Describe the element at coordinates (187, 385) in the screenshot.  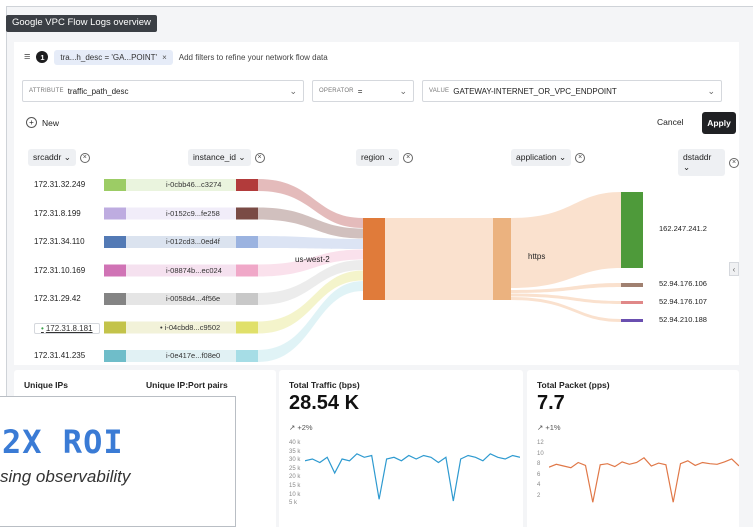
I see `unique-pairs-title: Unique IP:Port pairs` at that location.